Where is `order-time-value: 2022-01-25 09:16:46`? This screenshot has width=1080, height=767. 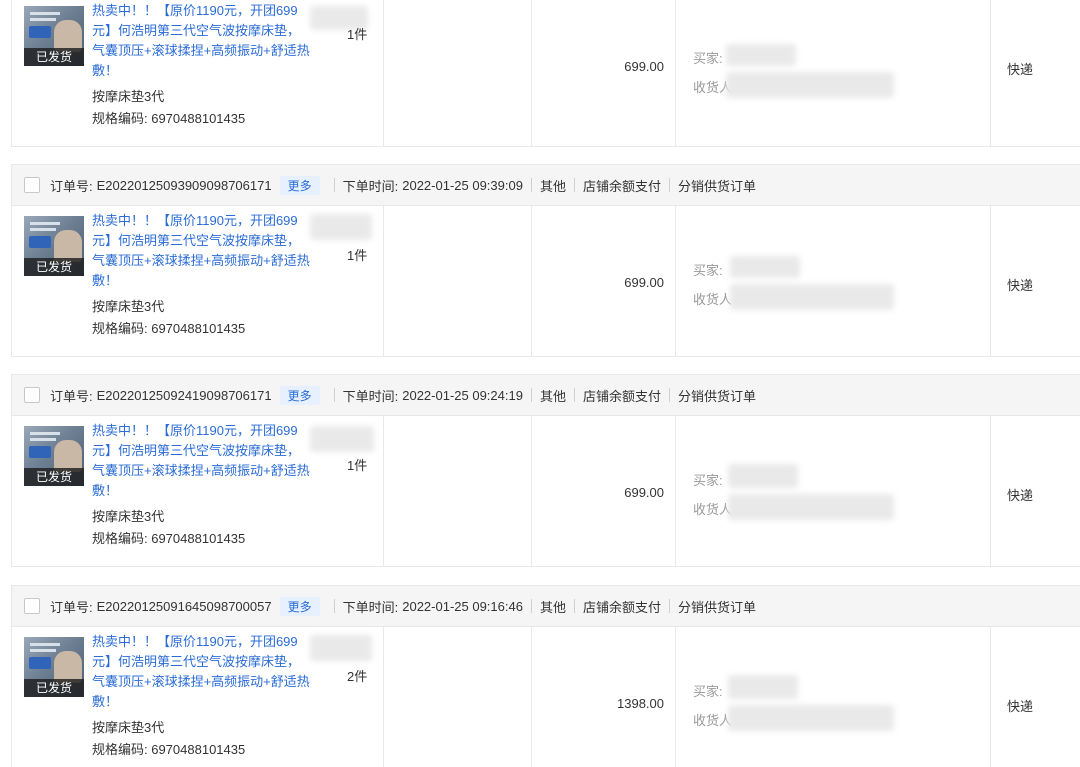
order-time-value: 2022-01-25 09:16:46 is located at coordinates (462, 606).